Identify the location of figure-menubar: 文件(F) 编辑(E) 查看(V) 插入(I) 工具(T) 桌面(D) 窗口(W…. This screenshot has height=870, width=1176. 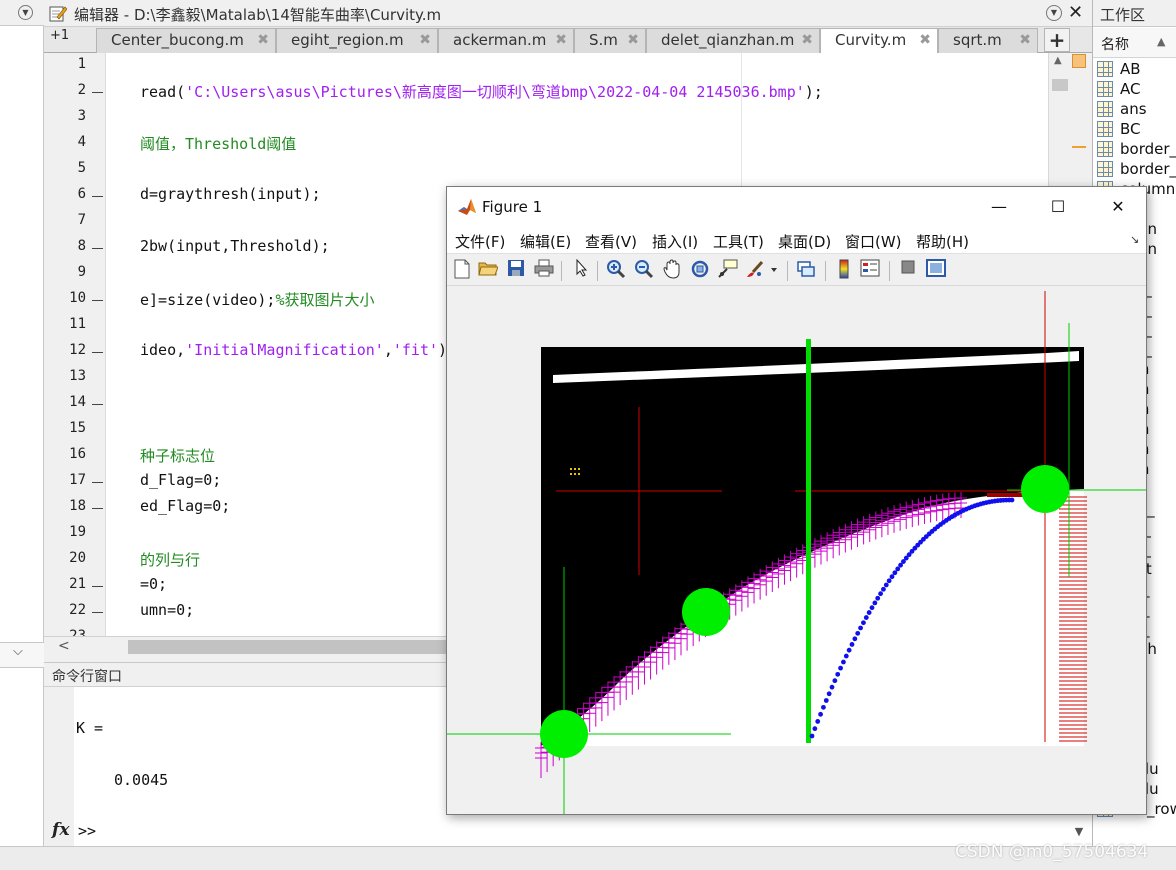
(796, 240).